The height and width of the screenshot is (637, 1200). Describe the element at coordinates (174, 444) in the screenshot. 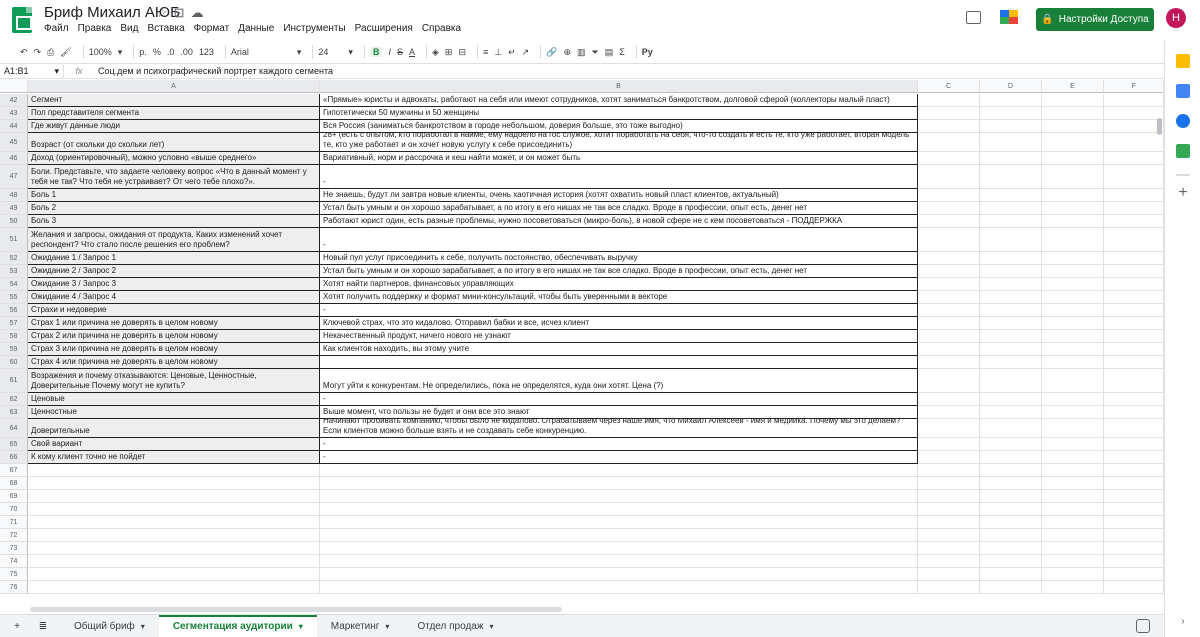

I see `cell-a: Свой вариант` at that location.